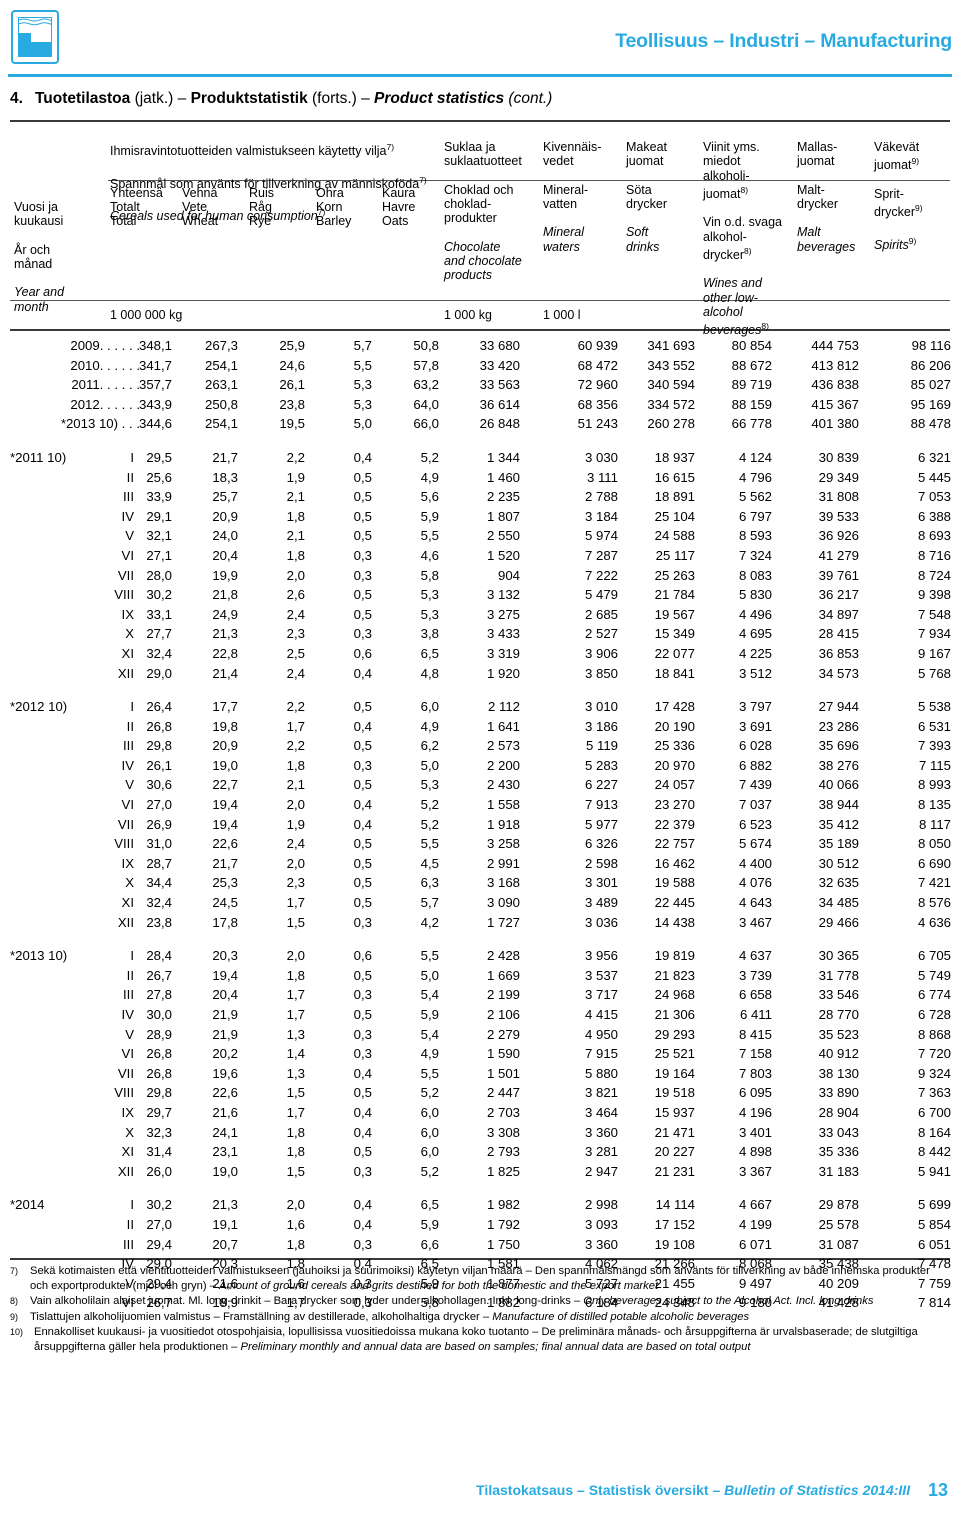 The image size is (960, 1519). I want to click on soft-fi: Makeat juomat, so click(646, 154).